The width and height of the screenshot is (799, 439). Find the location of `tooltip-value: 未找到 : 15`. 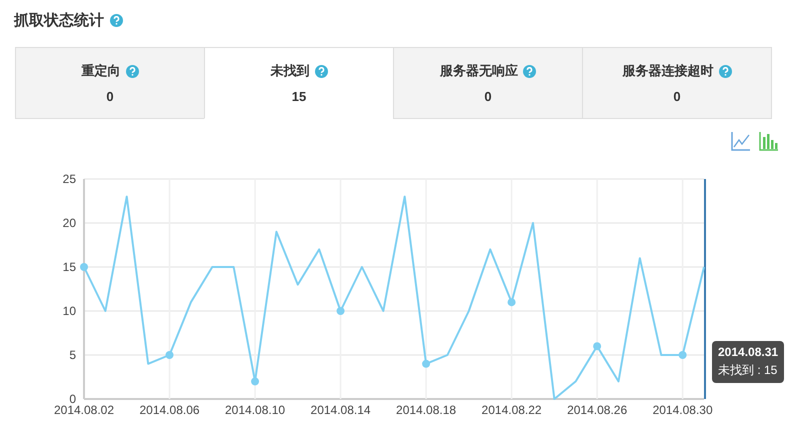

tooltip-value: 未找到 : 15 is located at coordinates (748, 370).